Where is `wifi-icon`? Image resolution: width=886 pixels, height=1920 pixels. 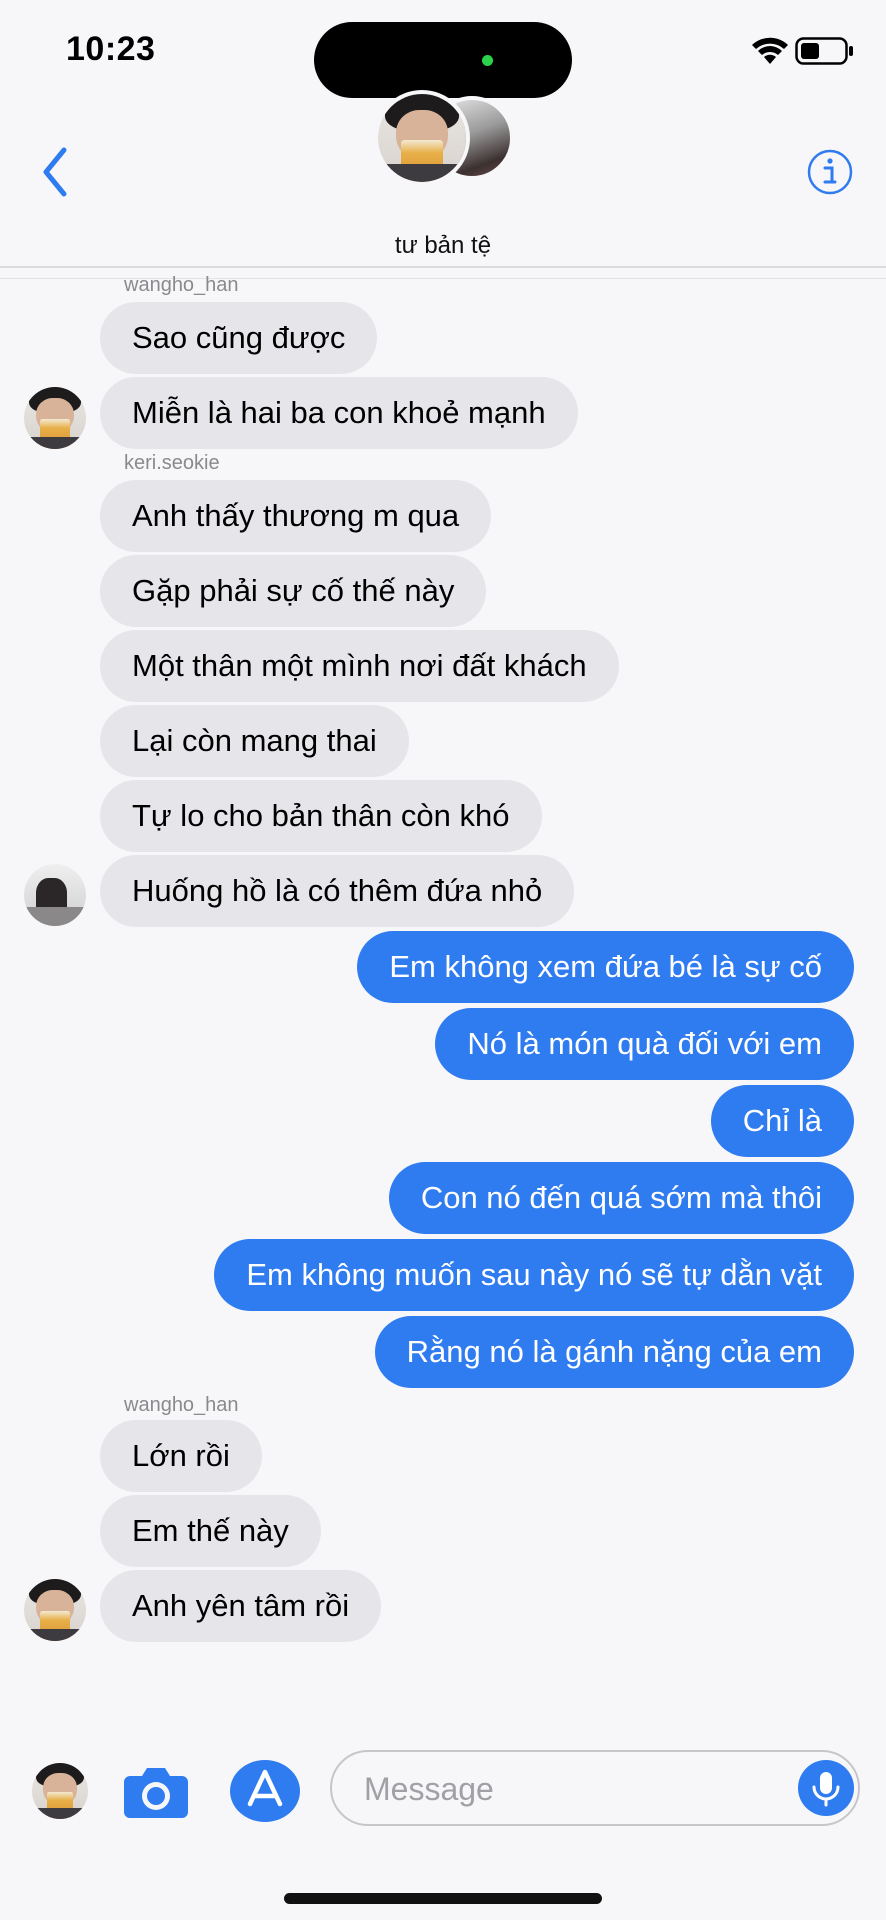 wifi-icon is located at coordinates (770, 50).